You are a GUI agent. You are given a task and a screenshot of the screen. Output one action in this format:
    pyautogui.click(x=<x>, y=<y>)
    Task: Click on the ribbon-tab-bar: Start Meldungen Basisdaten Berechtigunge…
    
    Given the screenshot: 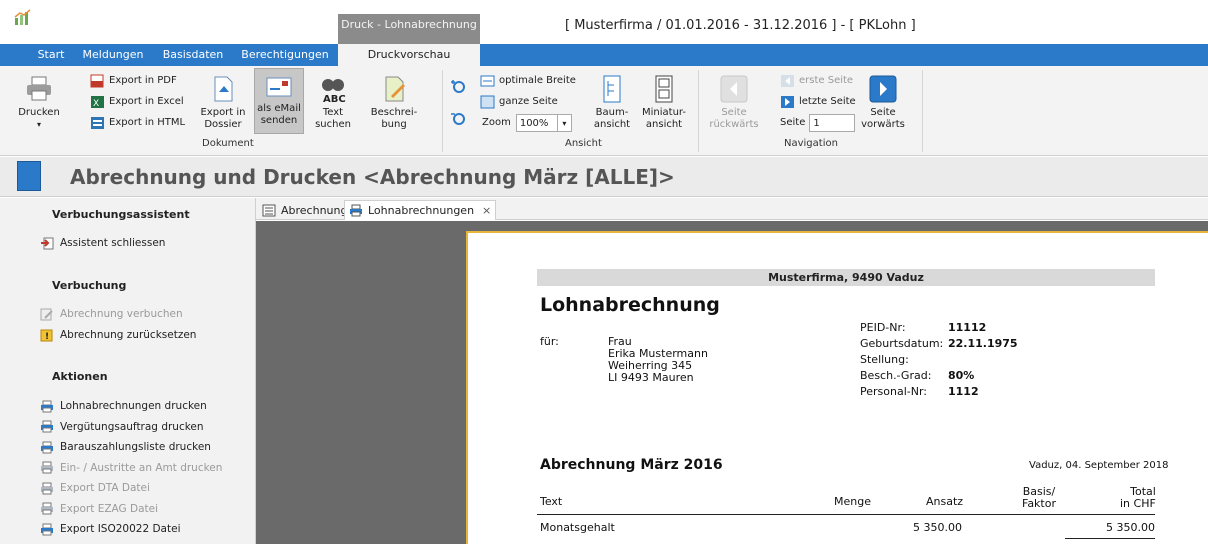 What is the action you would take?
    pyautogui.click(x=604, y=55)
    